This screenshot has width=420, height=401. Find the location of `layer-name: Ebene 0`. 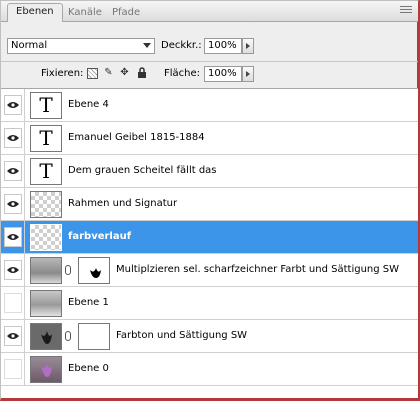

layer-name: Ebene 0 is located at coordinates (88, 368).